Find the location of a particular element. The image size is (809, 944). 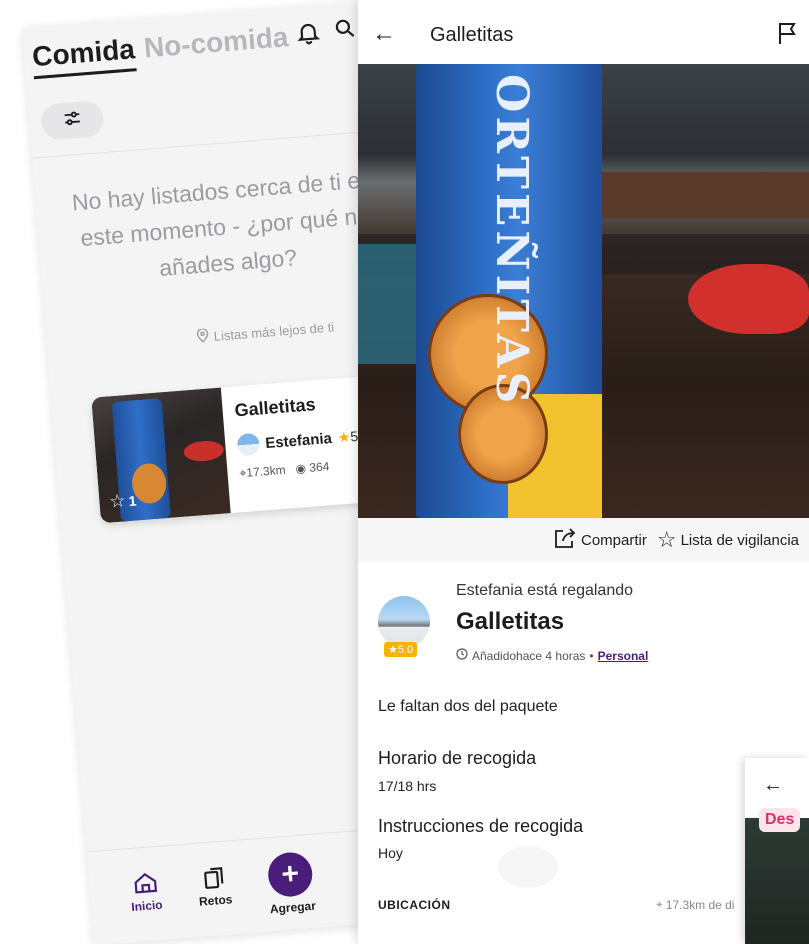

far-listings-label: Listas más lejos de ti is located at coordinates (274, 331).